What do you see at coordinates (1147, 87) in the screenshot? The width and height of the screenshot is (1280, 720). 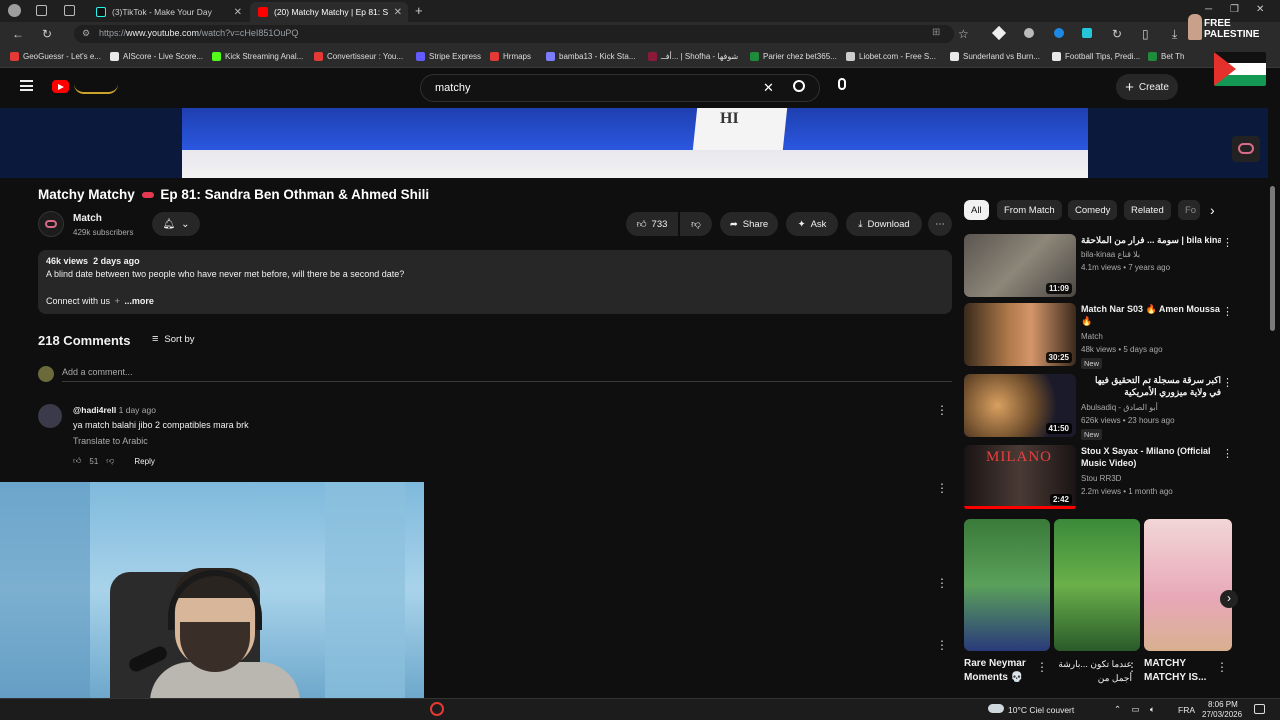 I see `create-button: + Create` at bounding box center [1147, 87].